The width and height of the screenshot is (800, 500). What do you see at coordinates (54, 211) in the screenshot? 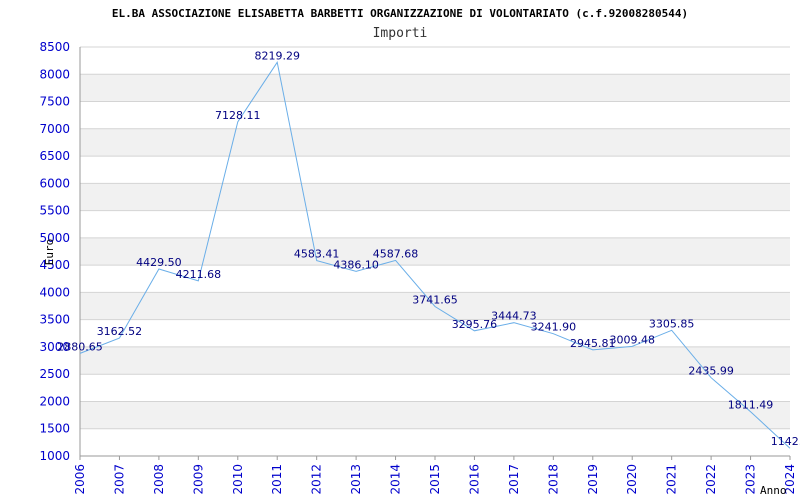
I see `y-tick-label: 5500` at bounding box center [54, 211].